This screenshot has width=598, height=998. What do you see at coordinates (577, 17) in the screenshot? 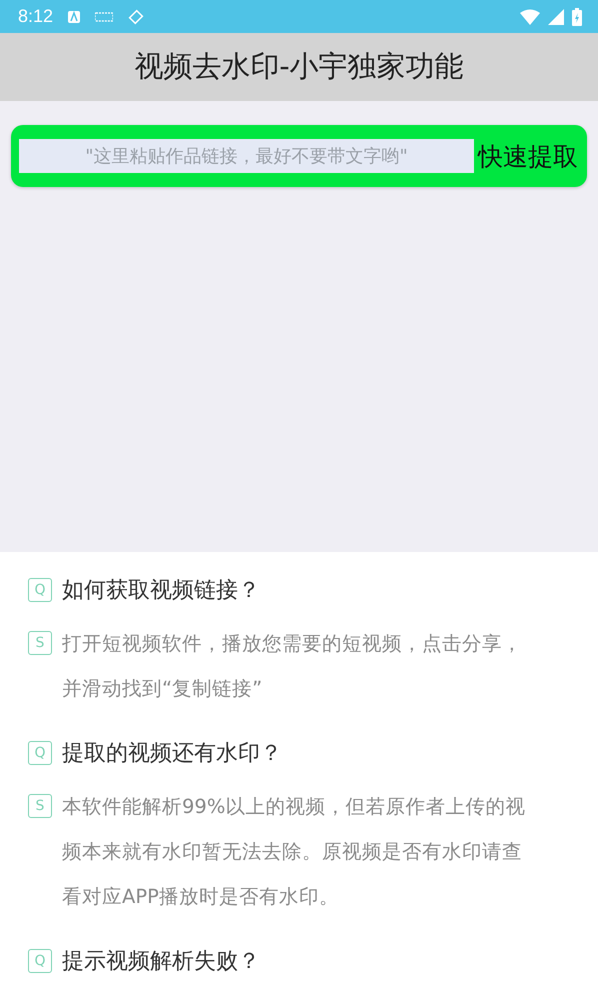
I see `battery-icon` at bounding box center [577, 17].